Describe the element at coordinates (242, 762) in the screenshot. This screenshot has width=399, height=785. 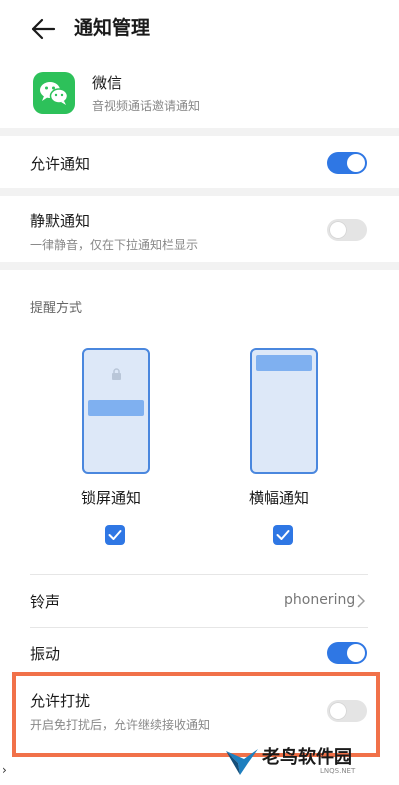
I see `bird-icon` at that location.